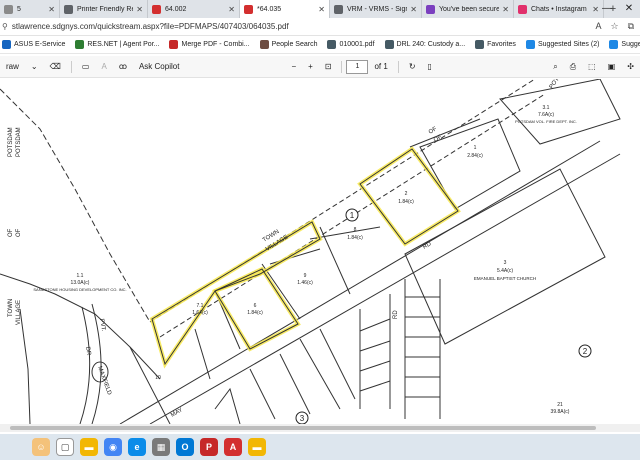 The image size is (640, 460). I want to click on chevron-down-icon: ⌄, so click(34, 66).